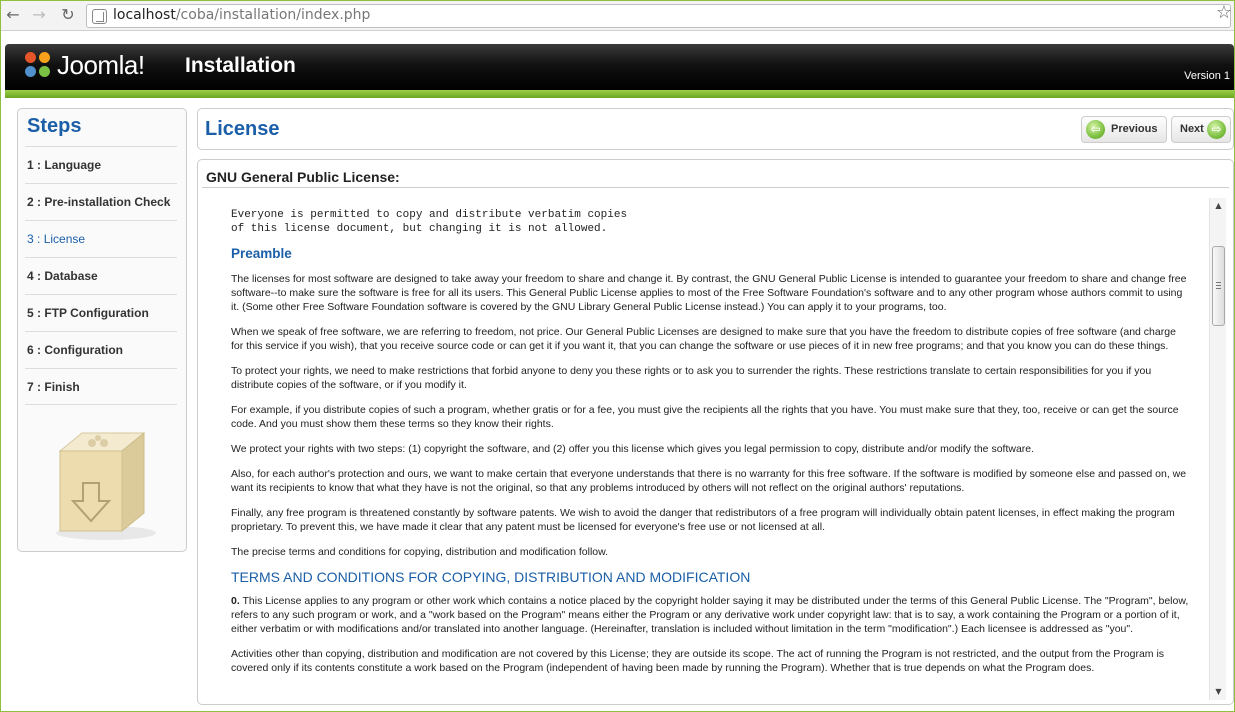  Describe the element at coordinates (34, 313) in the screenshot. I see `step-number: 5 :` at that location.